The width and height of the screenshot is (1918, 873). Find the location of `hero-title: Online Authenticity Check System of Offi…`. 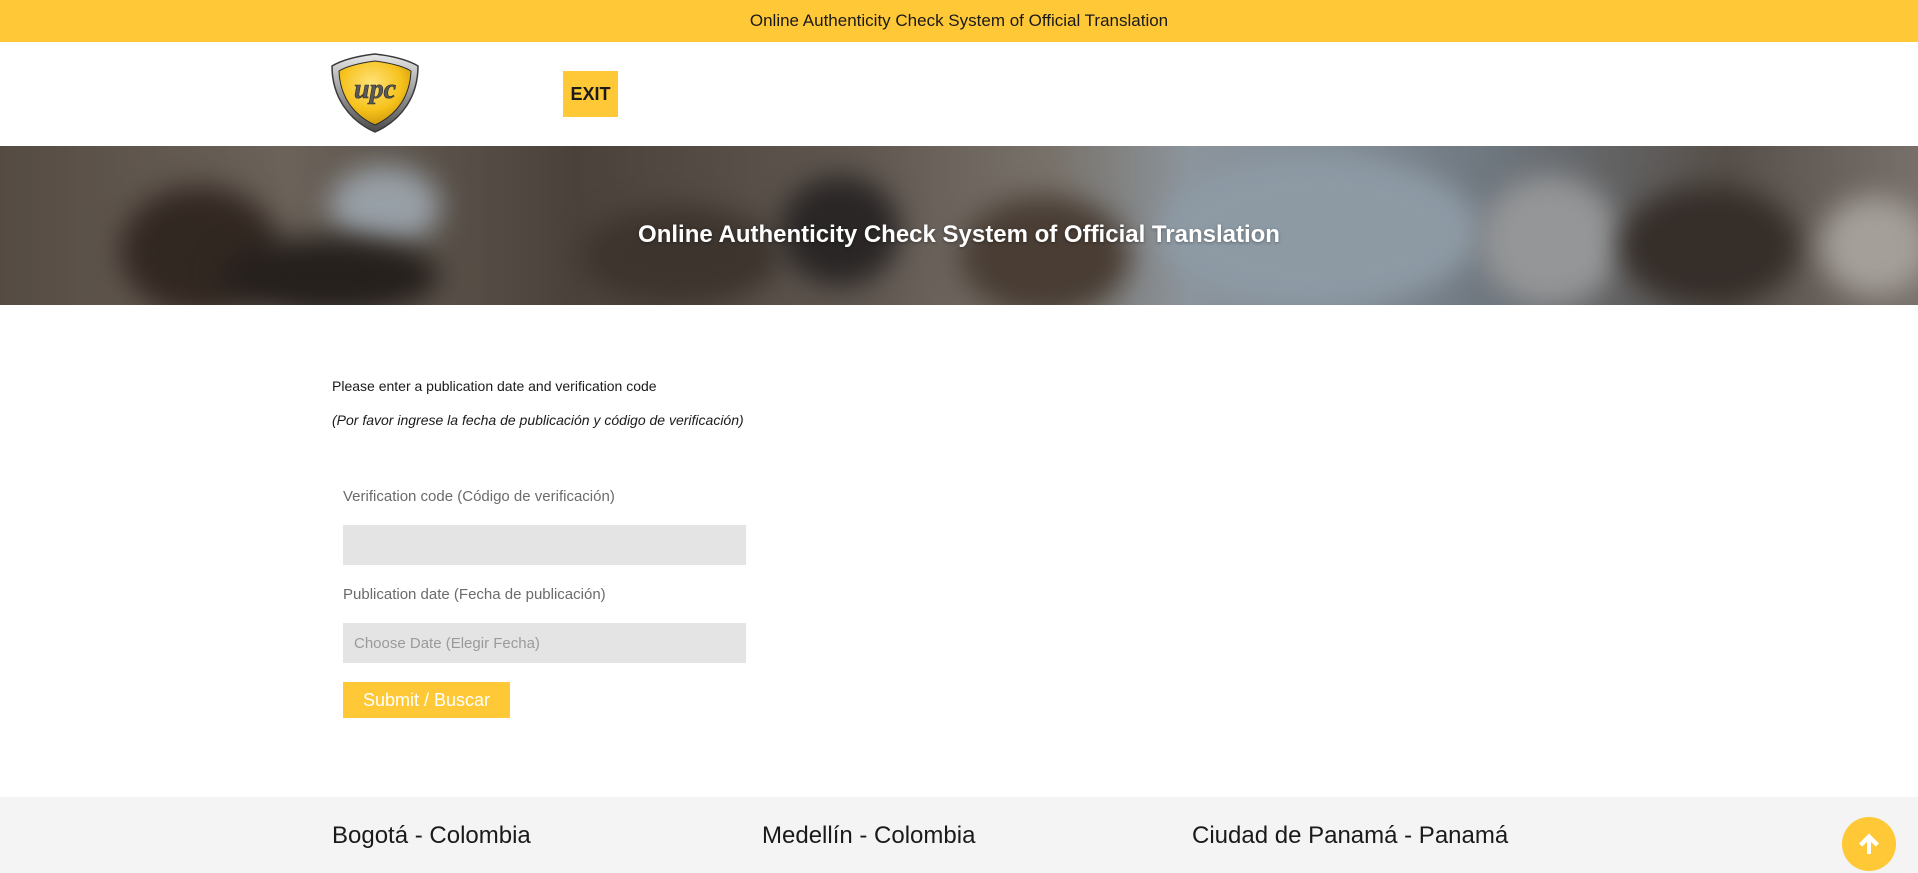

hero-title: Online Authenticity Check System of Offi… is located at coordinates (959, 234).